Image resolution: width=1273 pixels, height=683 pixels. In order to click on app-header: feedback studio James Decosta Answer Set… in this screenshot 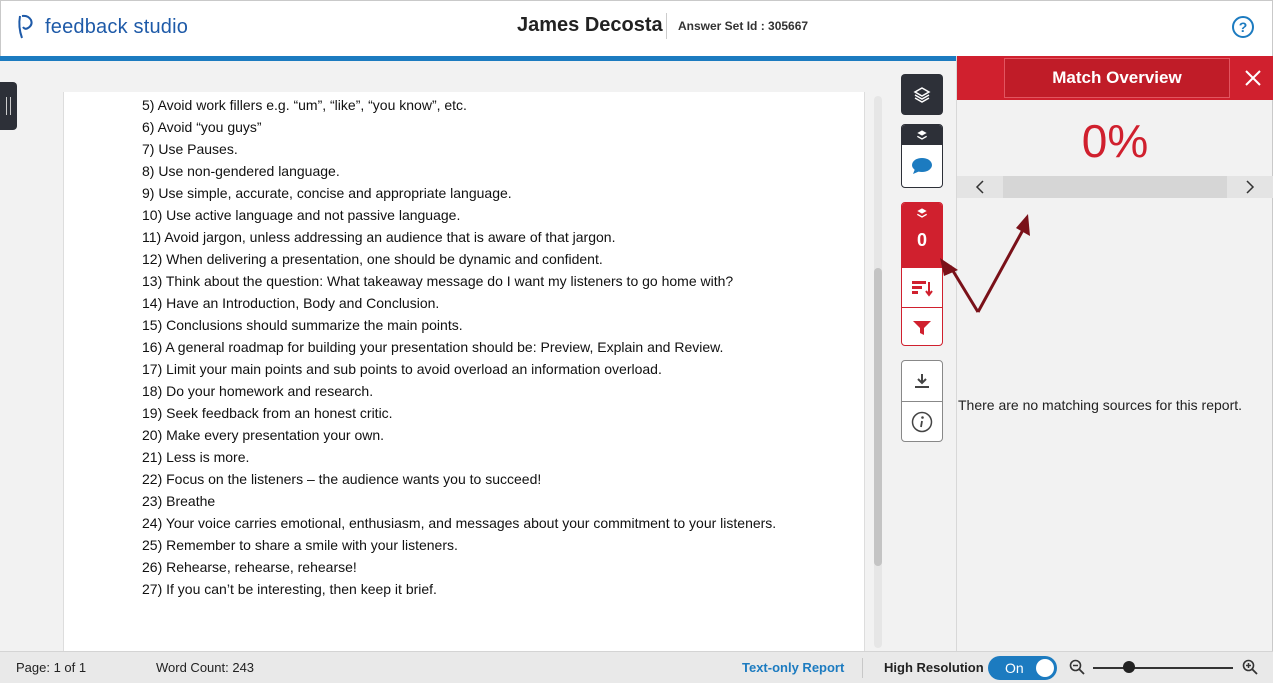, I will do `click(636, 28)`.